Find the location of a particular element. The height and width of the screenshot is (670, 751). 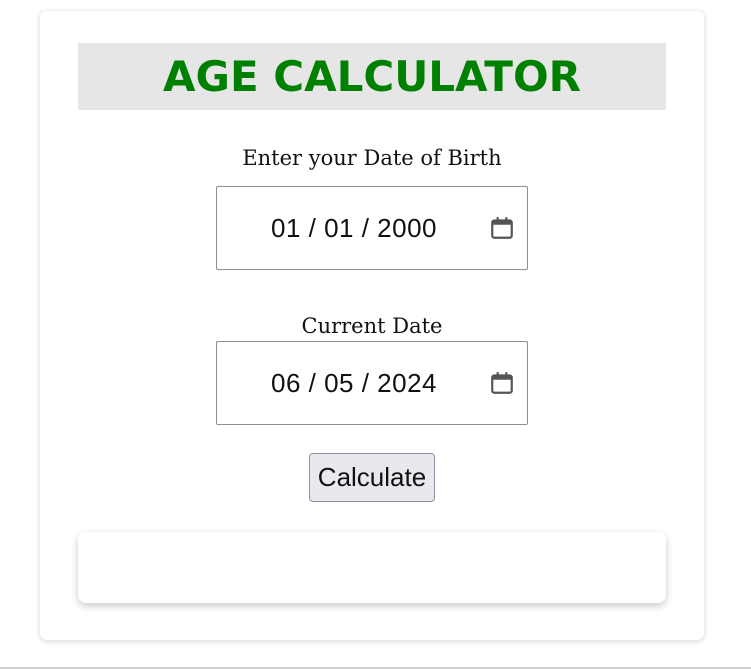

dob-date-value: 01 / 01 / 2000 is located at coordinates (354, 228).